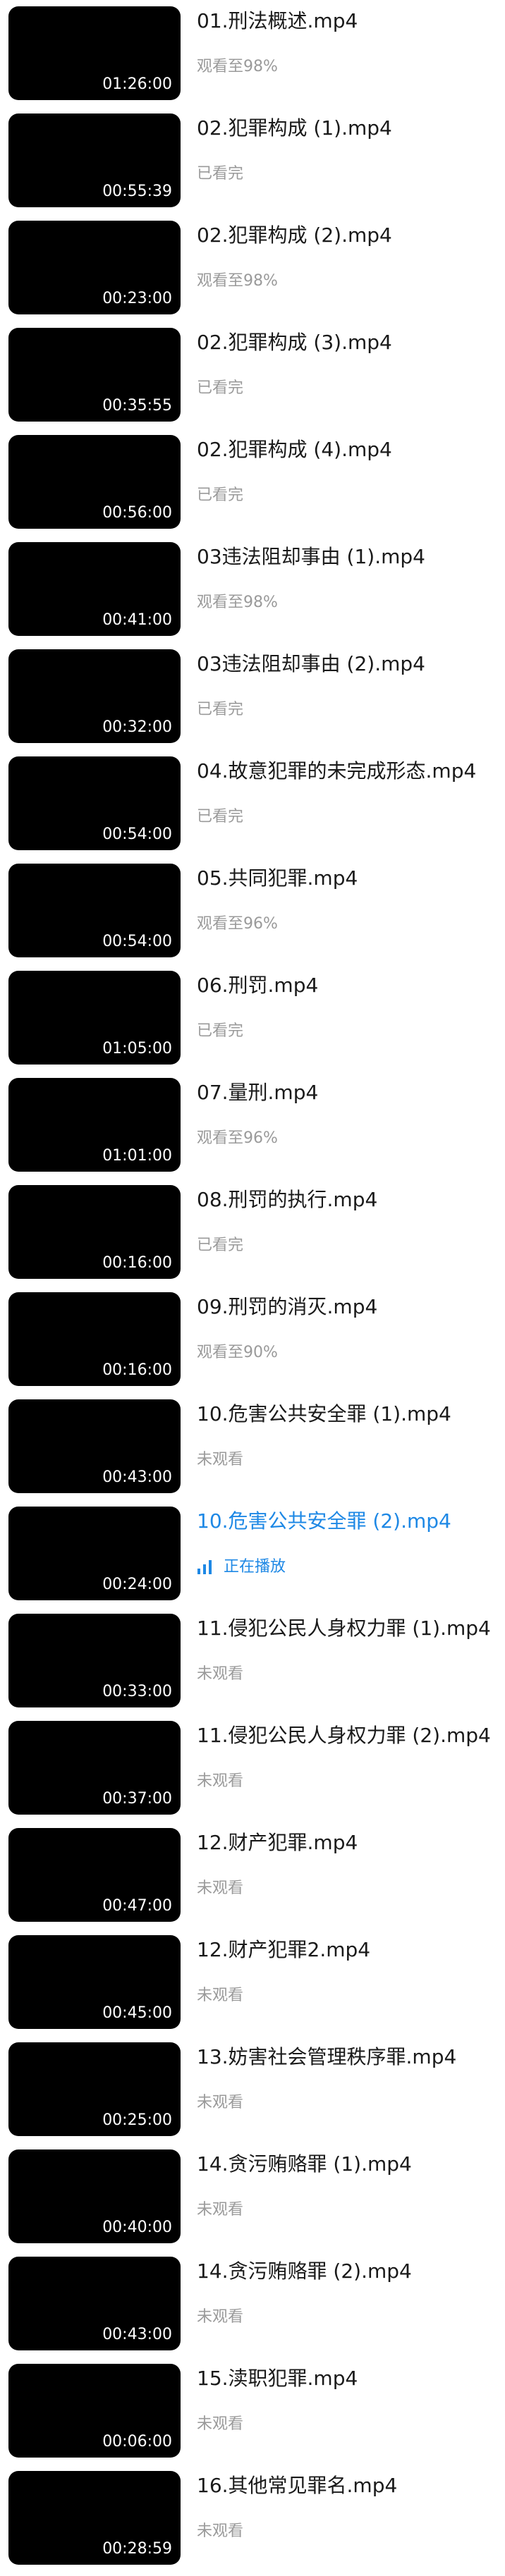 The image size is (505, 2576). What do you see at coordinates (287, 1199) in the screenshot?
I see `video-title: 08.刑罚的执行.mp4` at bounding box center [287, 1199].